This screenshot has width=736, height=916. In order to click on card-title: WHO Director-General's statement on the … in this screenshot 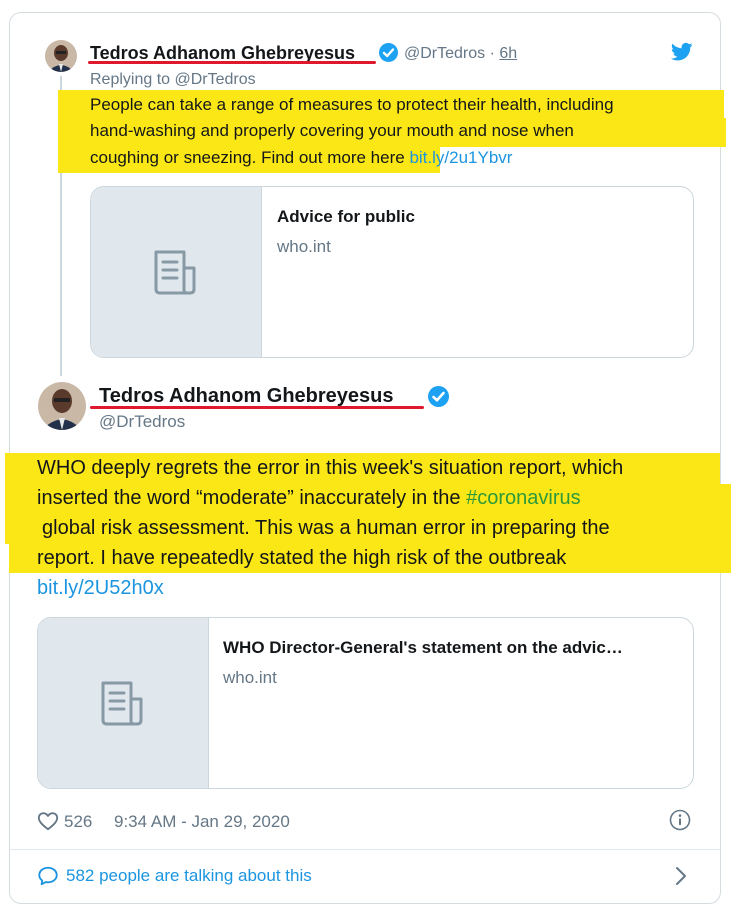, I will do `click(423, 647)`.